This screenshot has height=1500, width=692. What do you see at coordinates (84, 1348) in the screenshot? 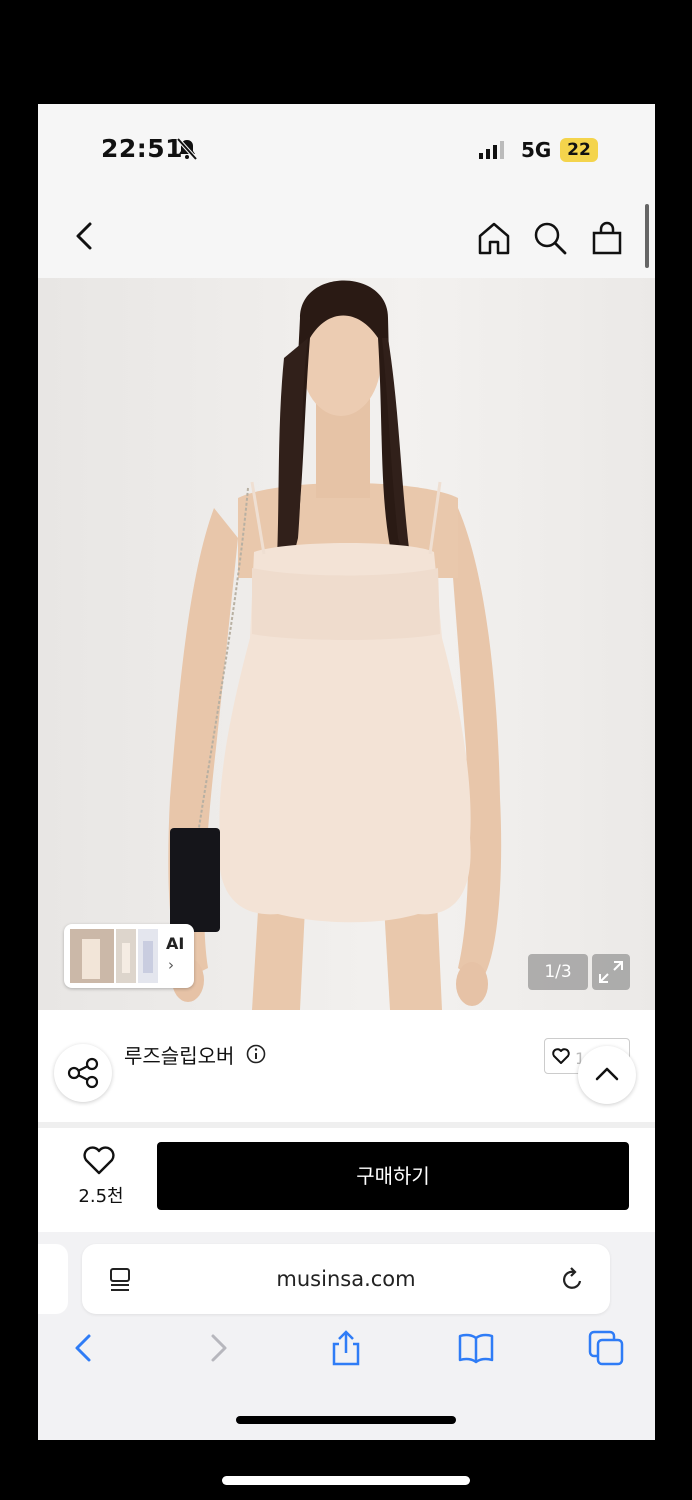
I see `browser-back-icon` at bounding box center [84, 1348].